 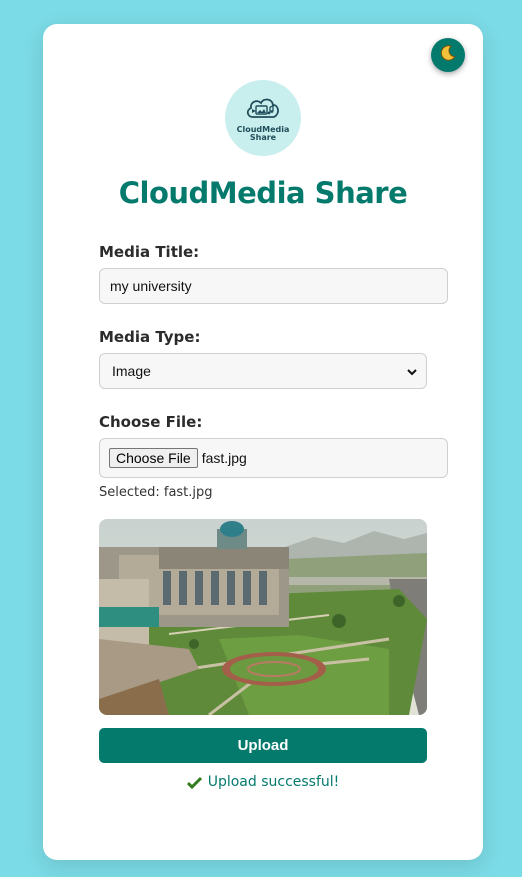 What do you see at coordinates (150, 337) in the screenshot?
I see `media-type-label: Media Type:` at bounding box center [150, 337].